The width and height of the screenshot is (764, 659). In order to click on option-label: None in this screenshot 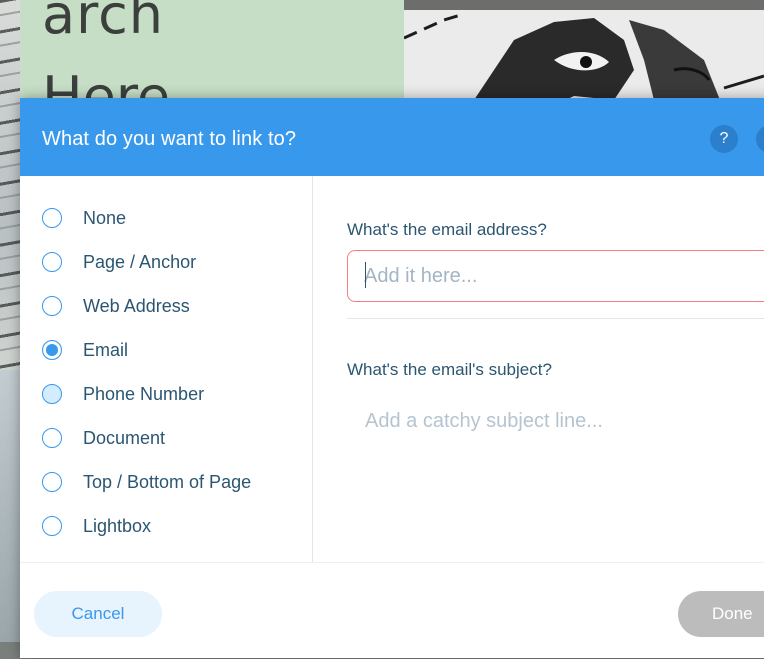, I will do `click(105, 217)`.